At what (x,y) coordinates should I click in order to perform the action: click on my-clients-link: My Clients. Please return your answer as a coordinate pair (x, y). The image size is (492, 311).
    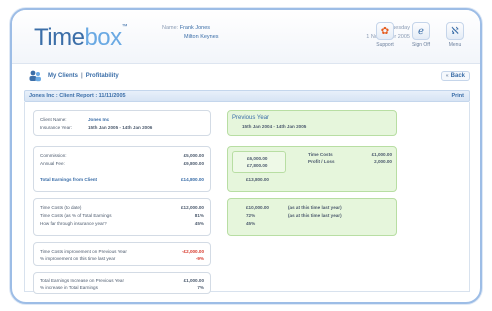
    Looking at the image, I should click on (63, 76).